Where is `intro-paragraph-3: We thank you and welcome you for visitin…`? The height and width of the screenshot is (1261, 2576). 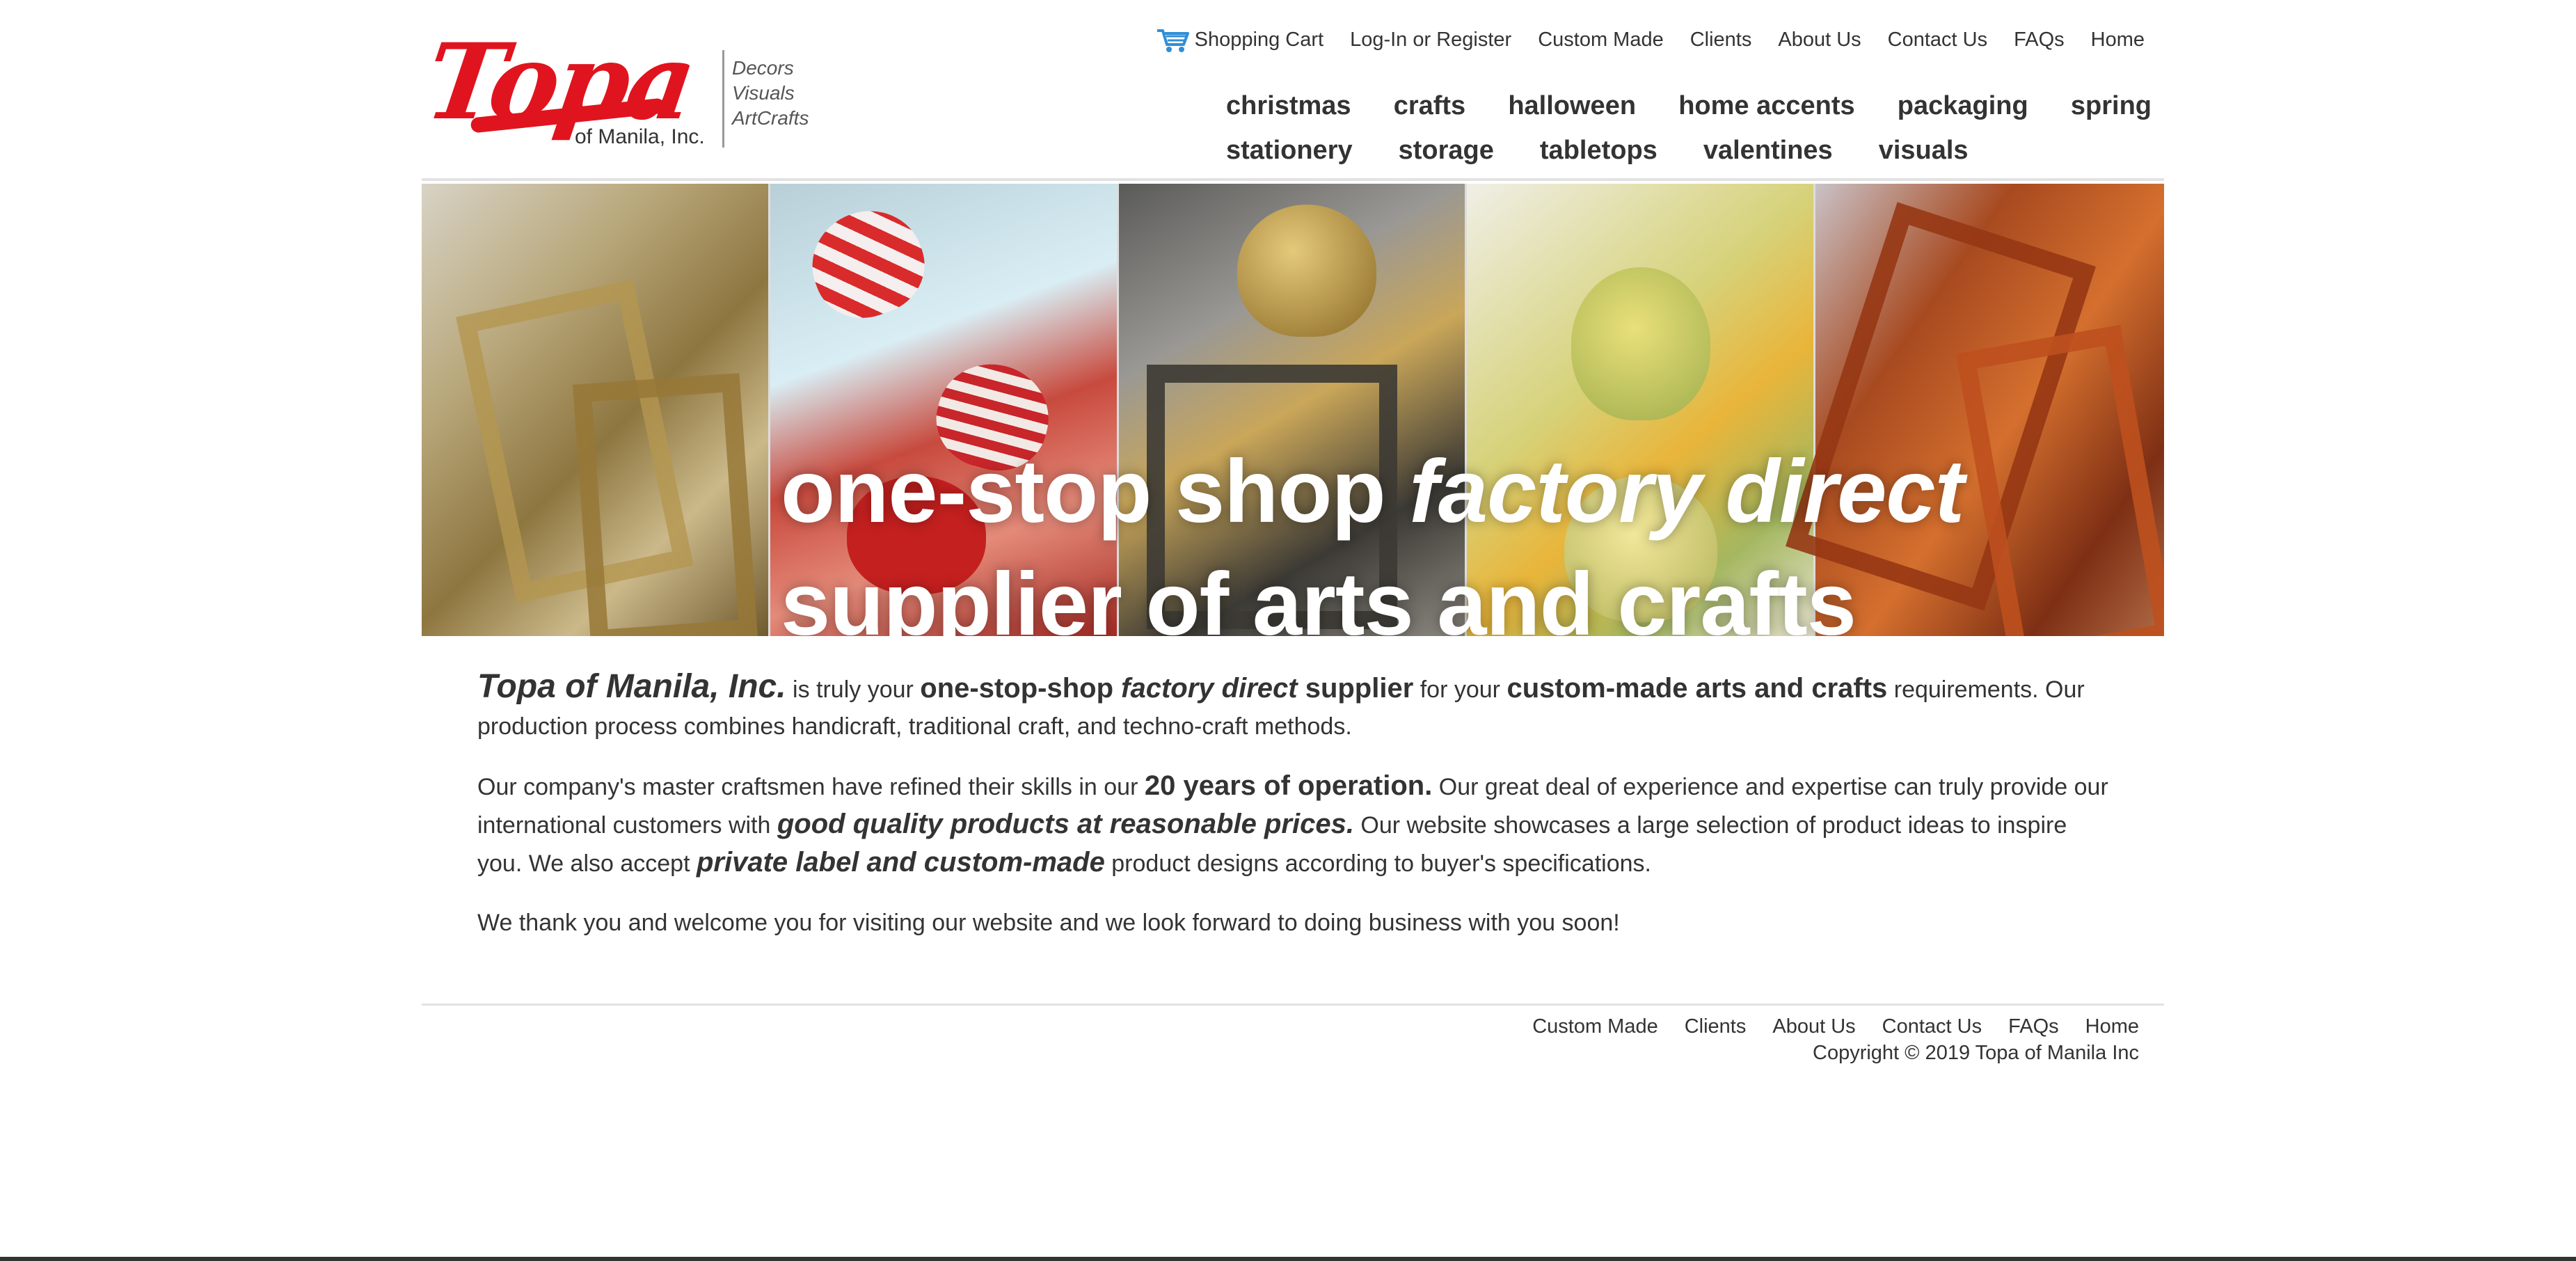 intro-paragraph-3: We thank you and welcome you for visitin… is located at coordinates (1048, 923).